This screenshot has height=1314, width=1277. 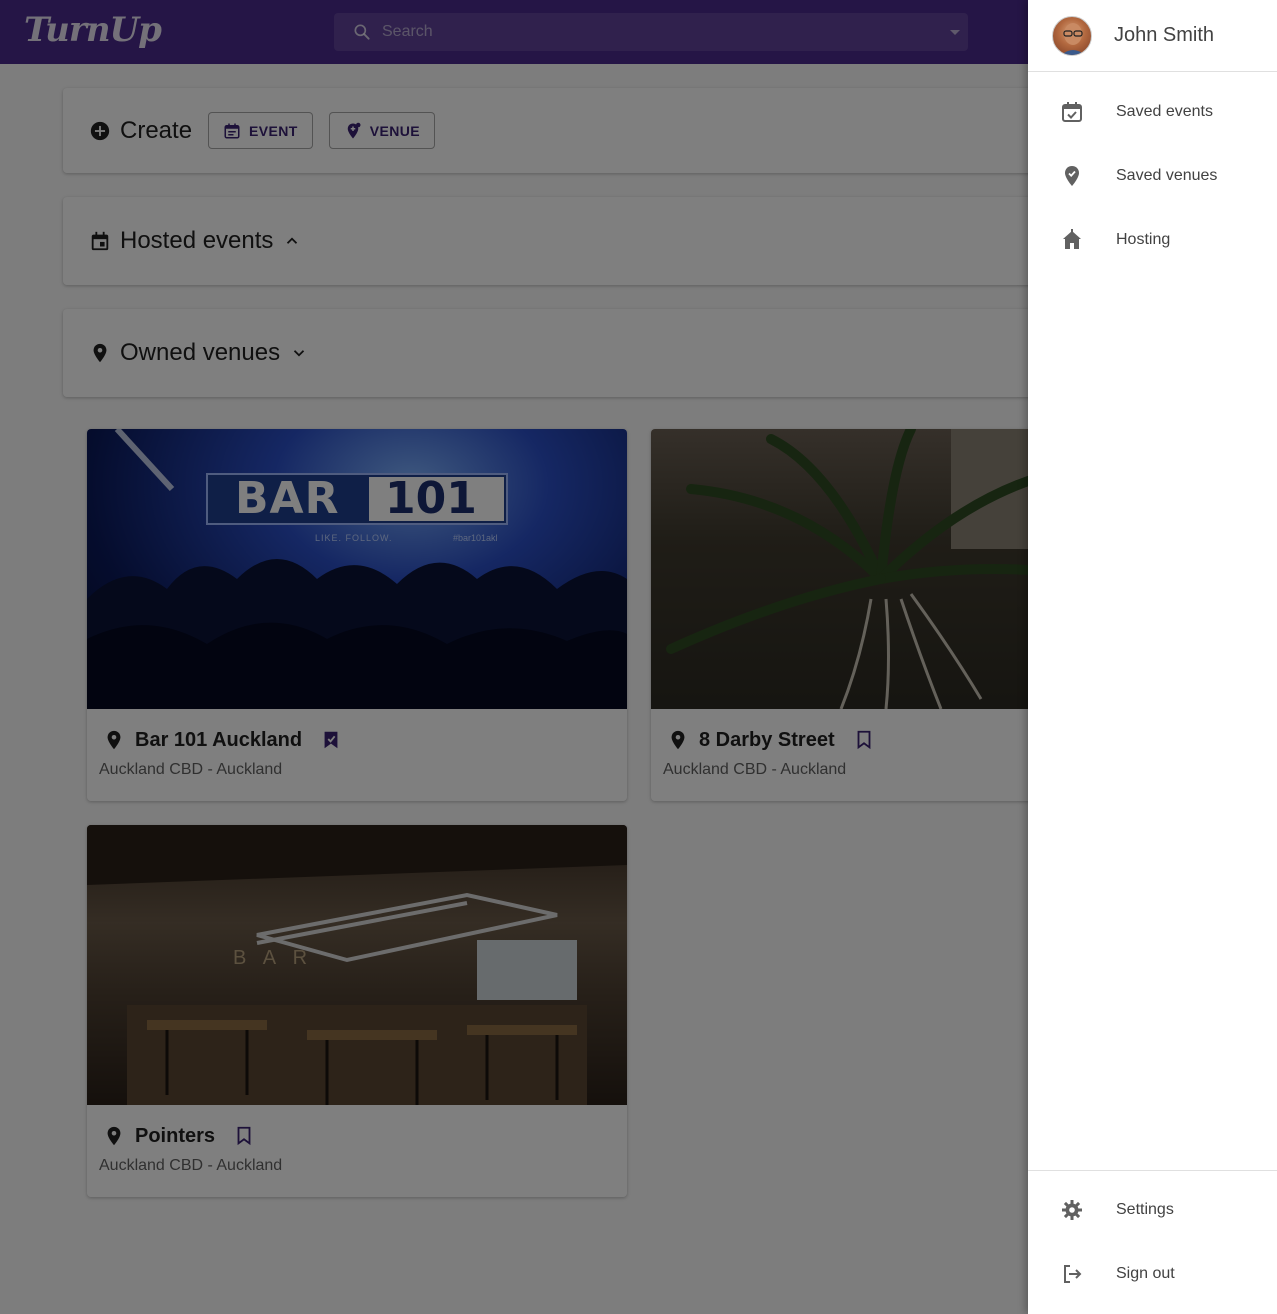 I want to click on avatar, so click(x=1072, y=35).